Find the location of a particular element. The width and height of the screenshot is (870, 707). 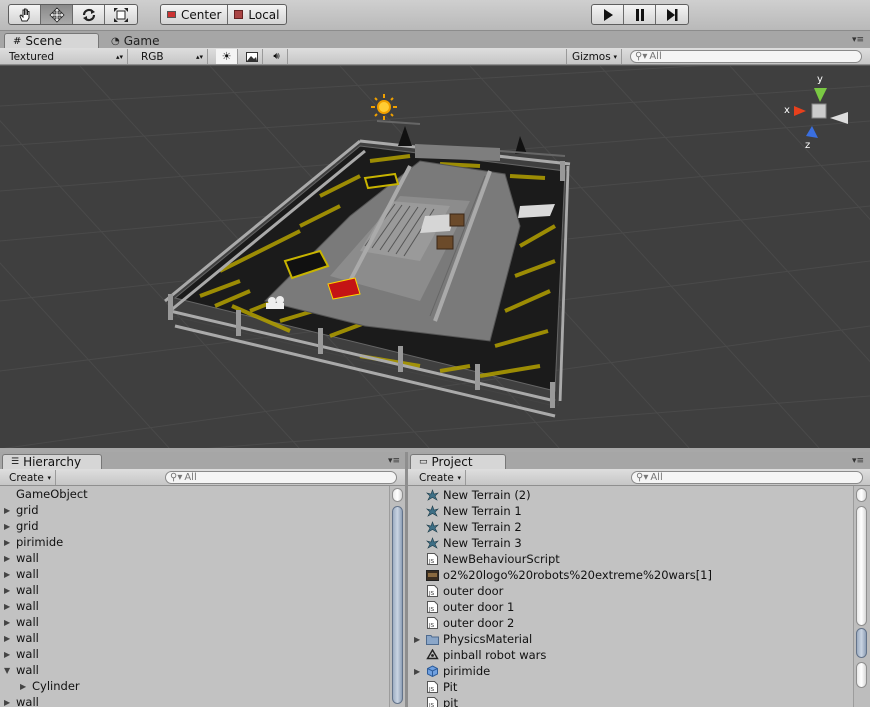

project-row: New Terrain (2) is located at coordinates (472, 495).